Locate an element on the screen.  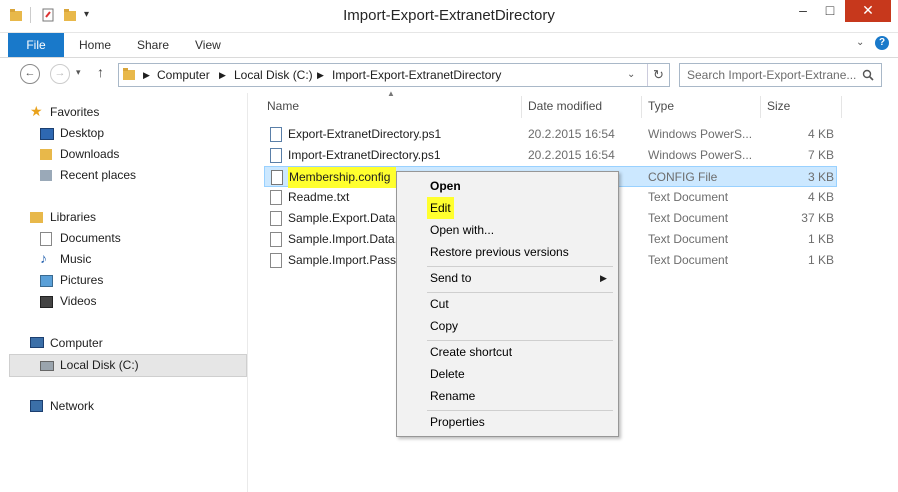
tab-file: File is located at coordinates (36, 45).